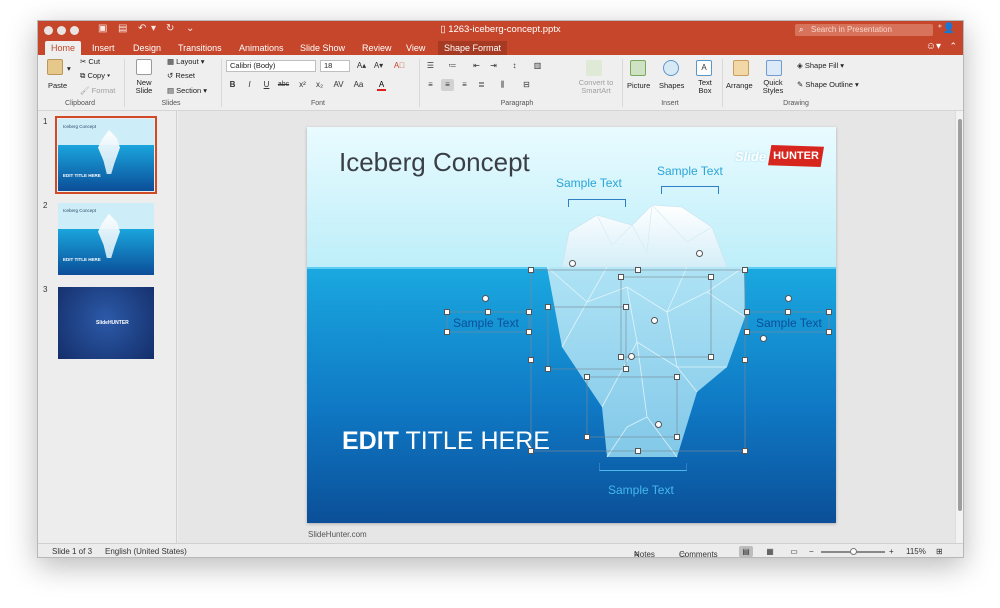  What do you see at coordinates (671, 85) in the screenshot?
I see `shapes-button: Shapes` at bounding box center [671, 85].